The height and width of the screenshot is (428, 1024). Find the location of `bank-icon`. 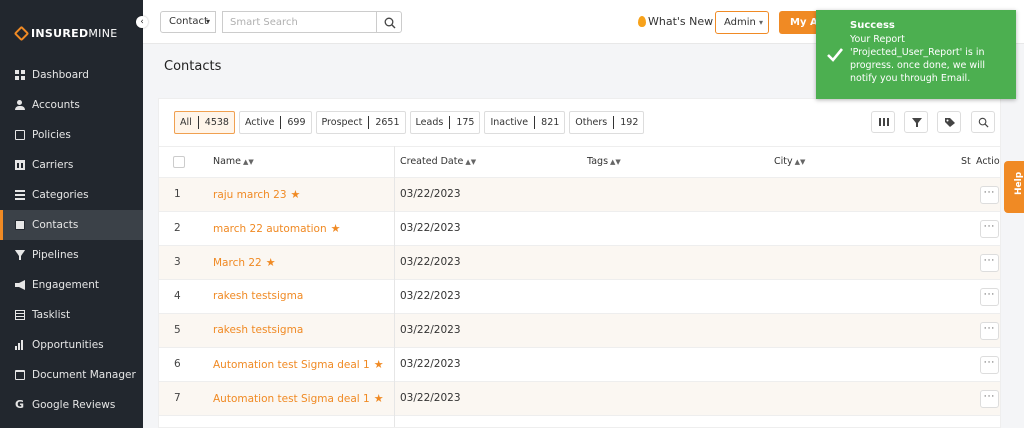

bank-icon is located at coordinates (20, 165).